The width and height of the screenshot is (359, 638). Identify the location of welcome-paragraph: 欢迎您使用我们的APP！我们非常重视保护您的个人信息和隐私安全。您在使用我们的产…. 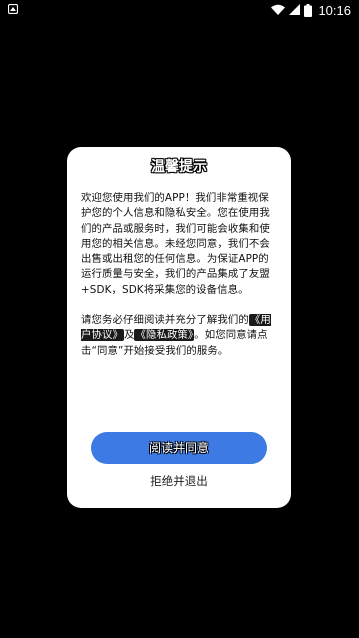
(175, 244).